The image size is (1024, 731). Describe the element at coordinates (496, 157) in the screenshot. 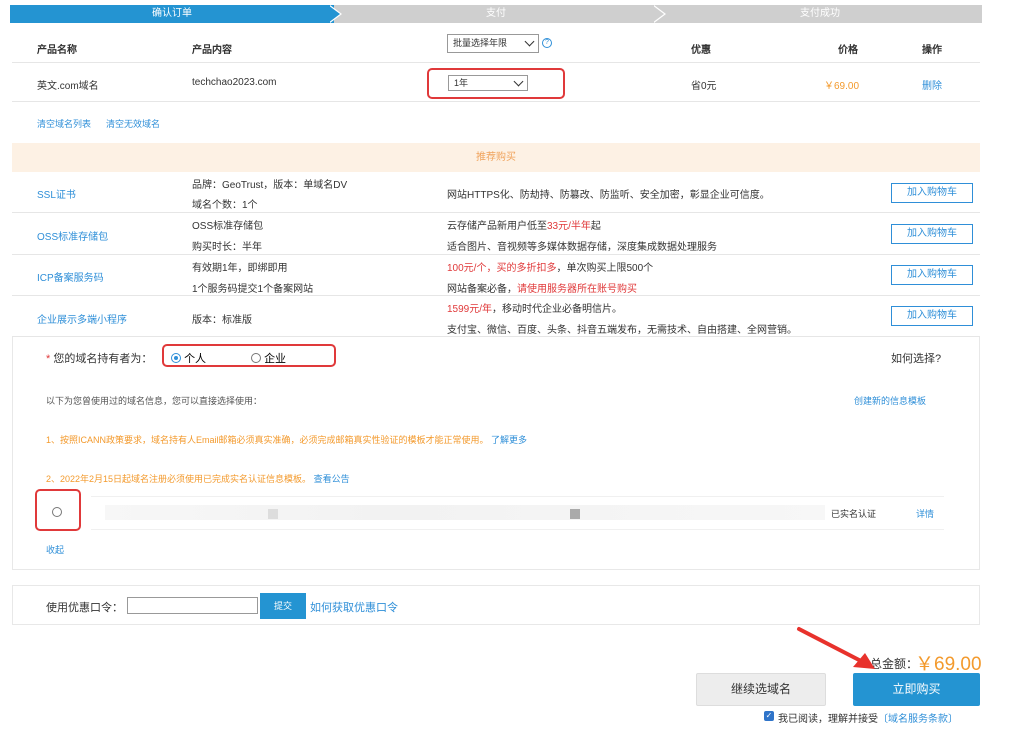

I see `recommend-header: 推荐购买` at that location.